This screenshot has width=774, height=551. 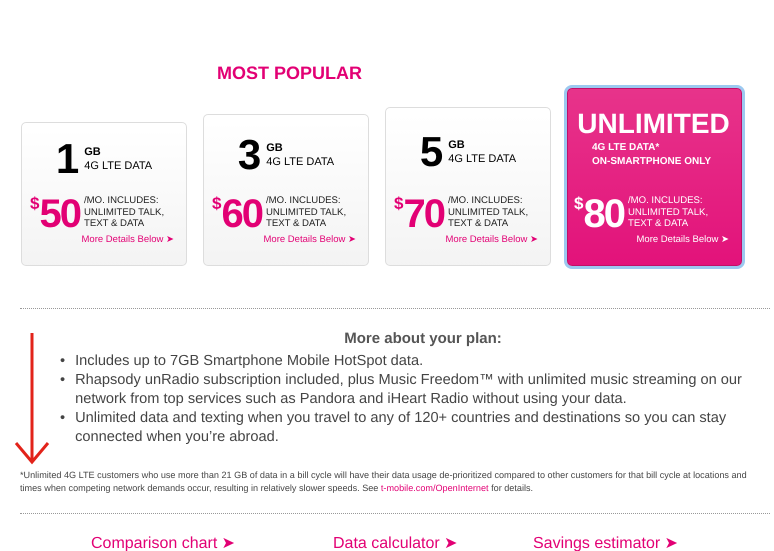 What do you see at coordinates (55, 214) in the screenshot?
I see `price: $^{$}$50` at bounding box center [55, 214].